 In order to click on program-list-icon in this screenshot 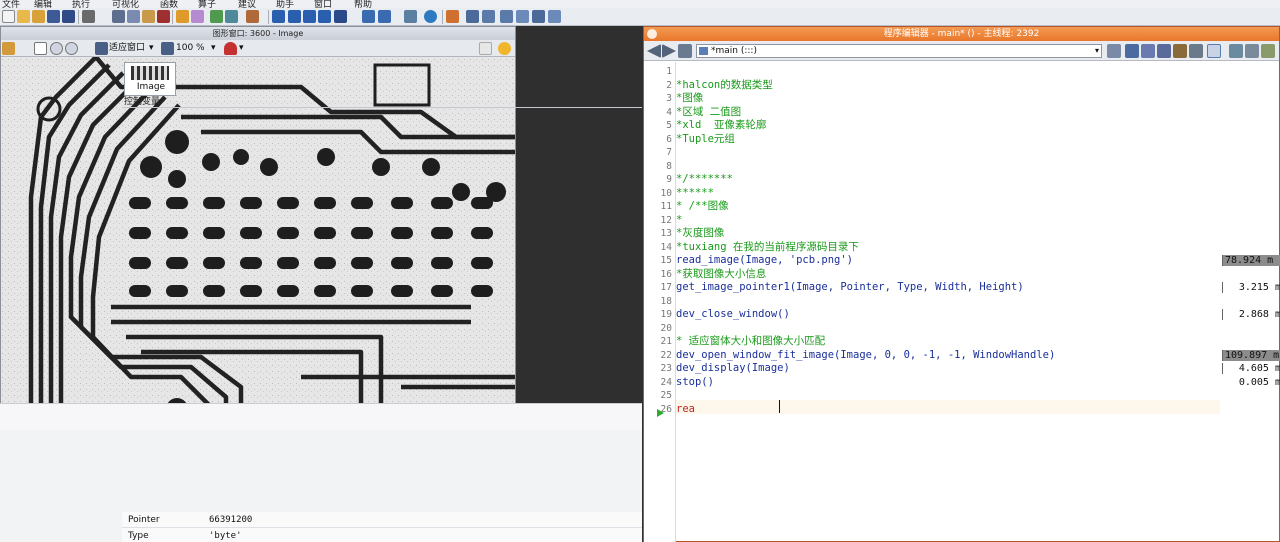, I will do `click(216, 16)`.